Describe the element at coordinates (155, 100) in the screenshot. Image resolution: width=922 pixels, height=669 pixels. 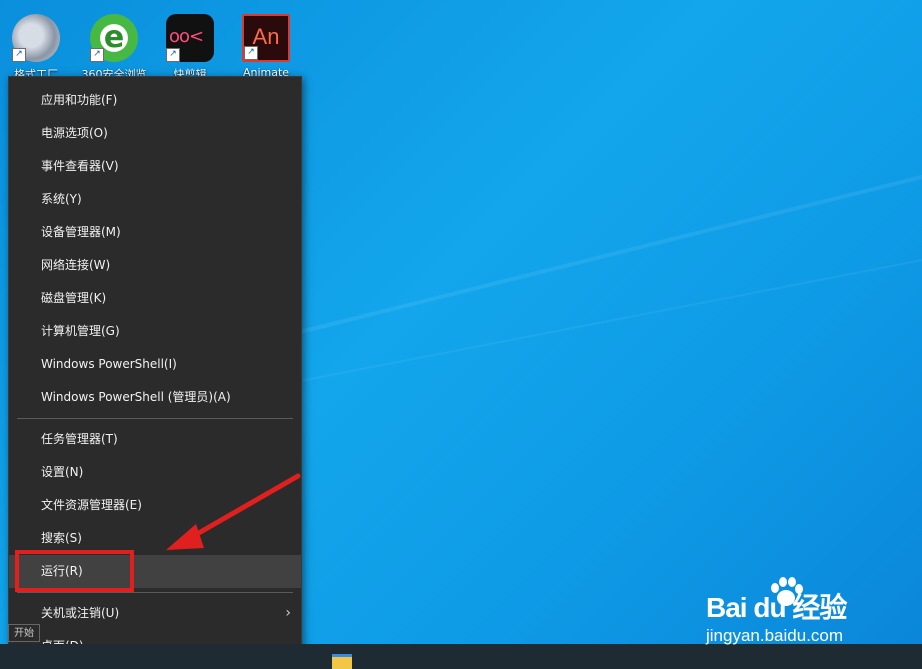
I see `menu-item-apps-features: 应用和功能(F)` at that location.